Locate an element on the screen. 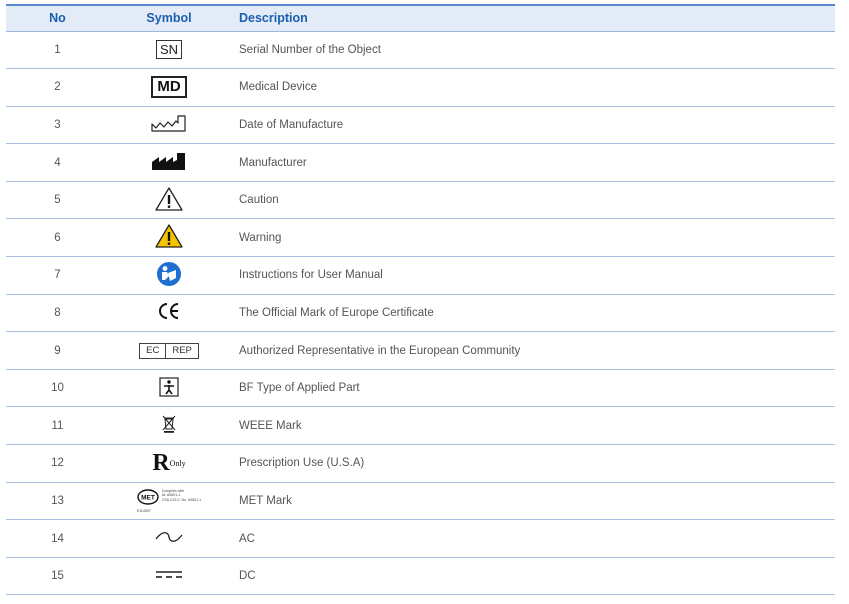  row-number: 4 is located at coordinates (57, 162).